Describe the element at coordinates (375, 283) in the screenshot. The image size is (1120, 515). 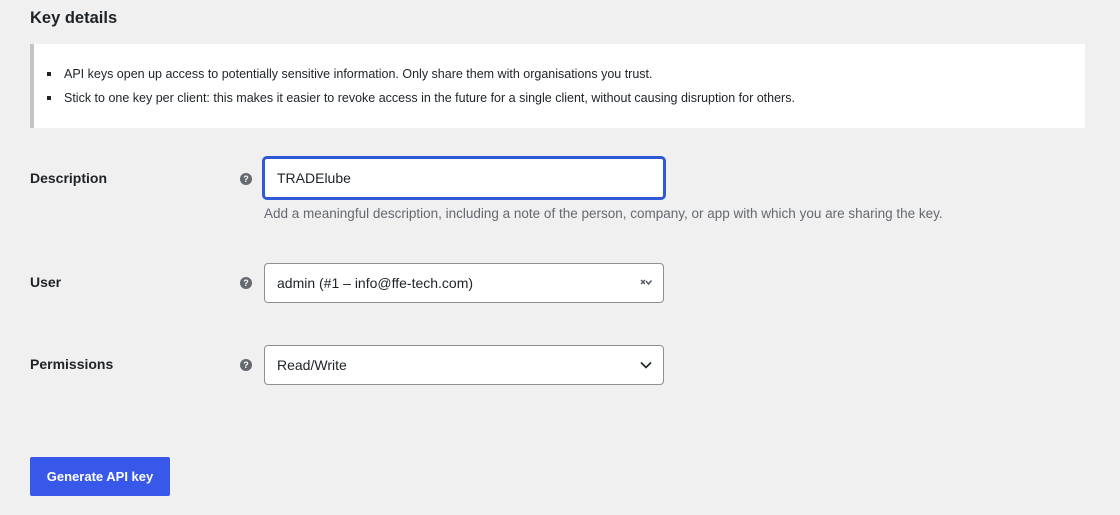
I see `user-select-value: admin (#1 – info@ffe-tech.com)` at that location.